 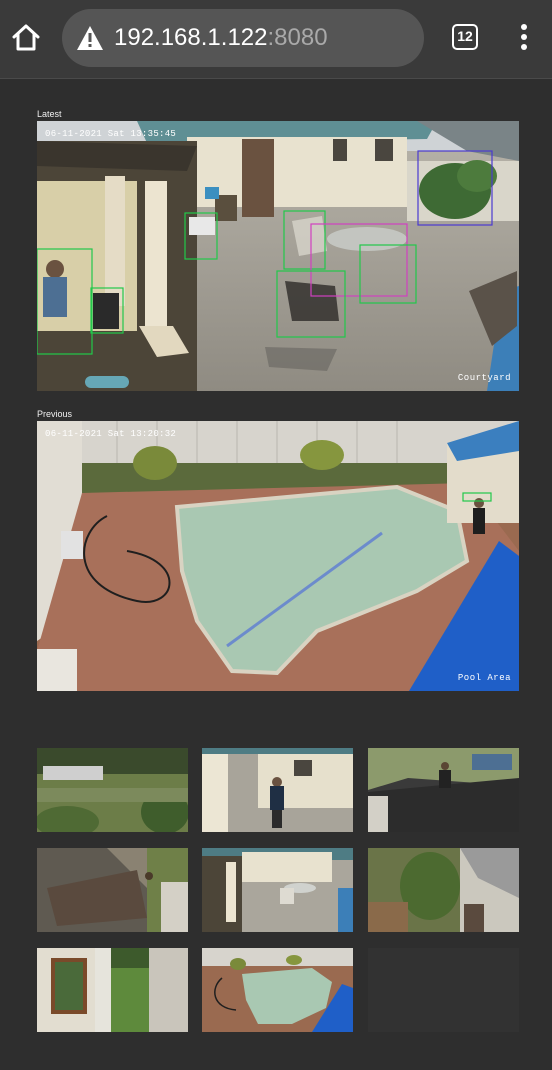 What do you see at coordinates (191, 37) in the screenshot?
I see `url-host: 192.168.1.122` at bounding box center [191, 37].